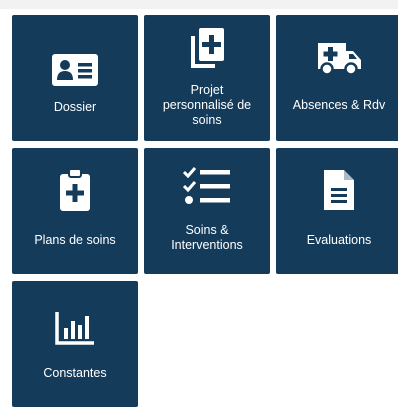 This screenshot has width=398, height=407. I want to click on top-divider, so click(199, 4).